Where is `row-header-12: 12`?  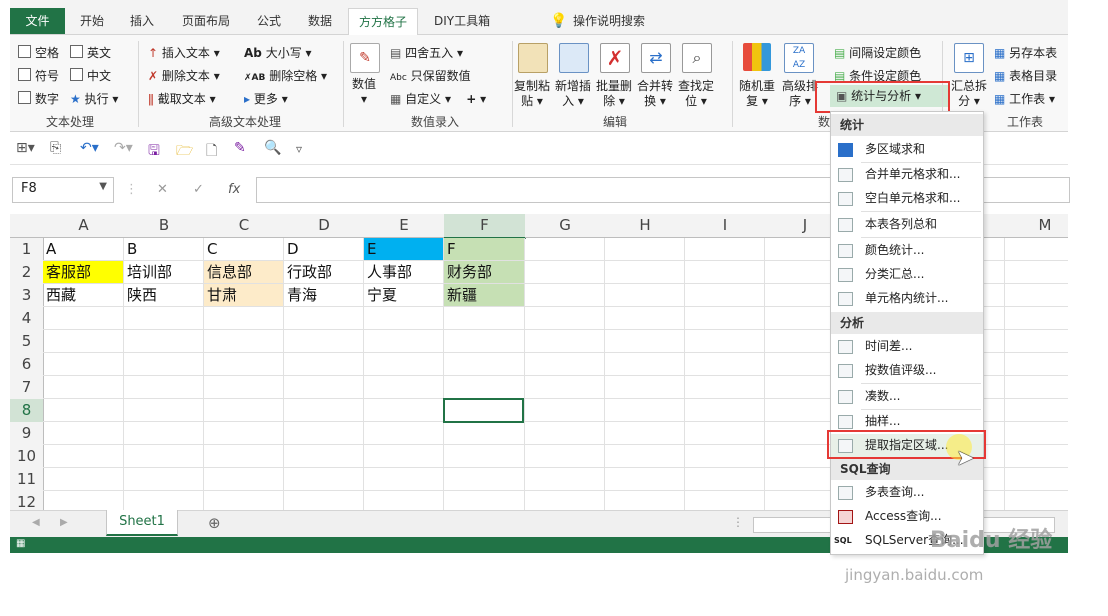
row-header-12: 12 is located at coordinates (27, 500).